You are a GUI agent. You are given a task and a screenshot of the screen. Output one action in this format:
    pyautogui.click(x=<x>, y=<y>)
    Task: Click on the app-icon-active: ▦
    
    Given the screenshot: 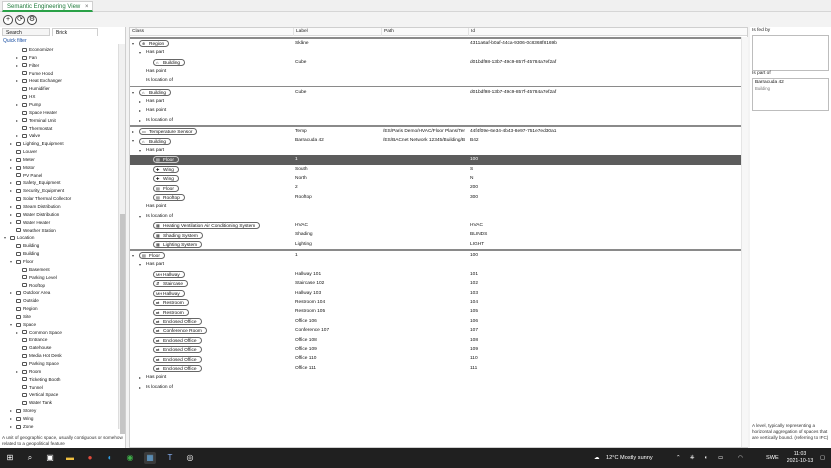 What is the action you would take?
    pyautogui.click(x=150, y=458)
    